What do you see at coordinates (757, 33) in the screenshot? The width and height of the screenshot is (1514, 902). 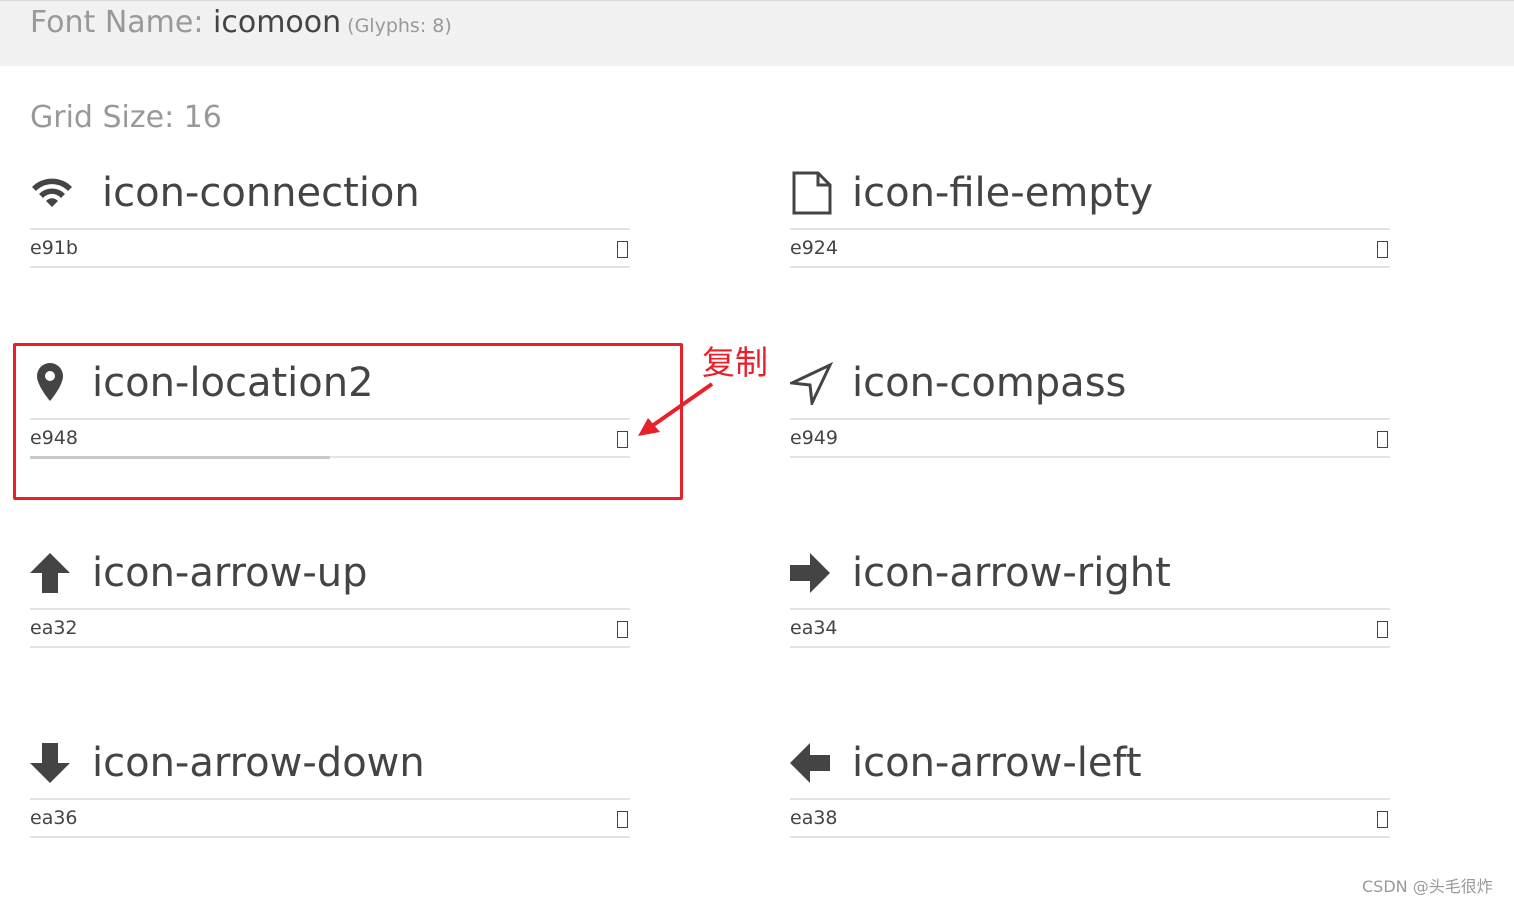 I see `font-header: Font Name: icomoon (Glyphs: 8)` at bounding box center [757, 33].